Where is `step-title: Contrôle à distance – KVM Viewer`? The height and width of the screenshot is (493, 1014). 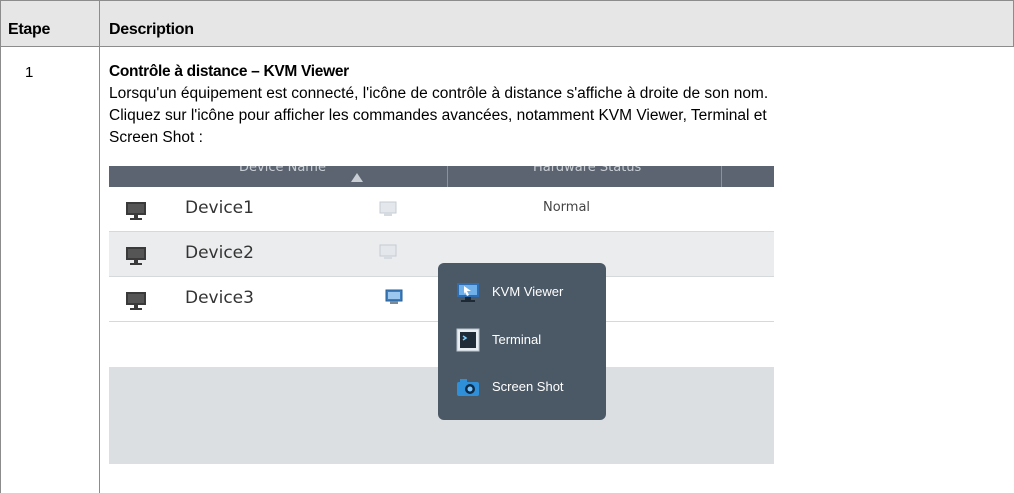 step-title: Contrôle à distance – KVM Viewer is located at coordinates (229, 71).